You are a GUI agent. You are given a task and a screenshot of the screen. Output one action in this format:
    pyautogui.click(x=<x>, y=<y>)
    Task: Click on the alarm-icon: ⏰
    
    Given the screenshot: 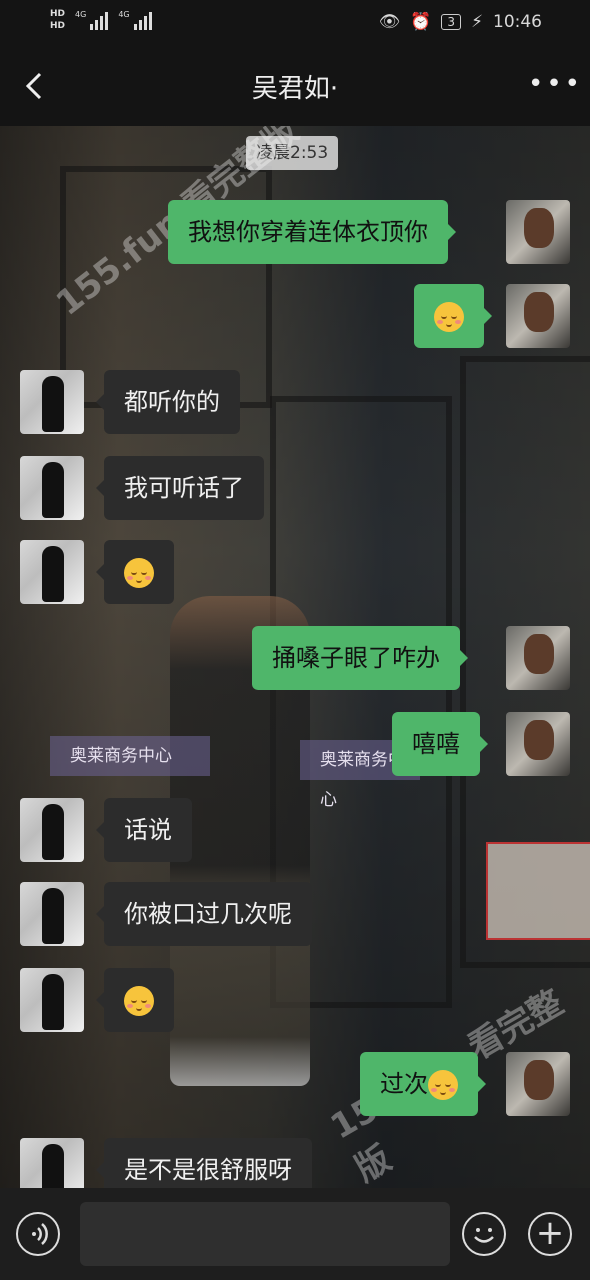 What is the action you would take?
    pyautogui.click(x=421, y=22)
    